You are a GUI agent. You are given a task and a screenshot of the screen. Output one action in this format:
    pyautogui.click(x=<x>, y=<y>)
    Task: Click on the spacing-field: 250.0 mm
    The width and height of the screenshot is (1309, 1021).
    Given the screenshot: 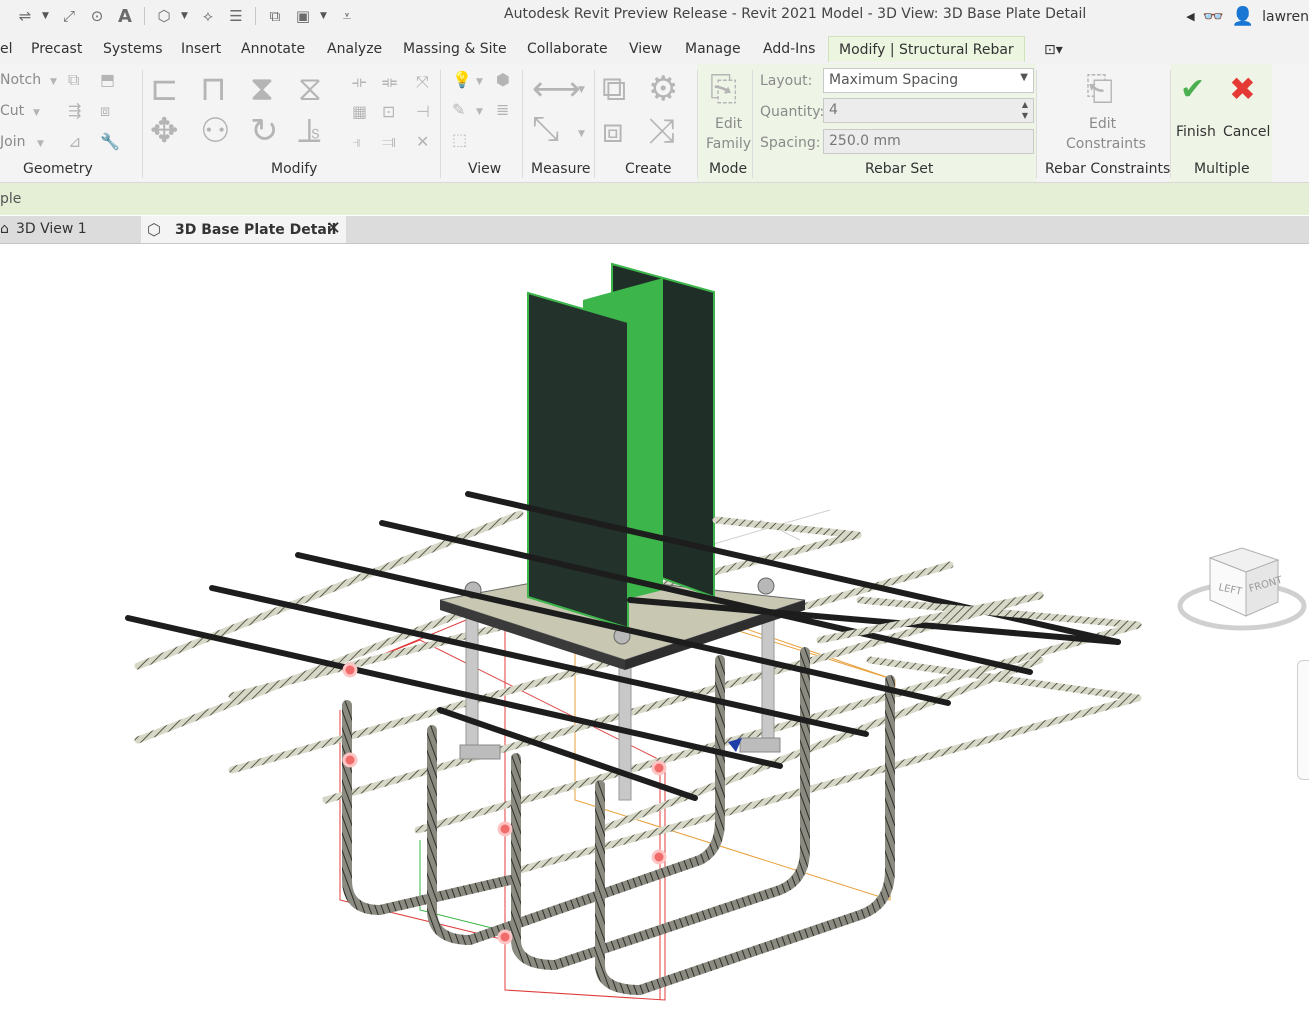 What is the action you would take?
    pyautogui.click(x=928, y=141)
    